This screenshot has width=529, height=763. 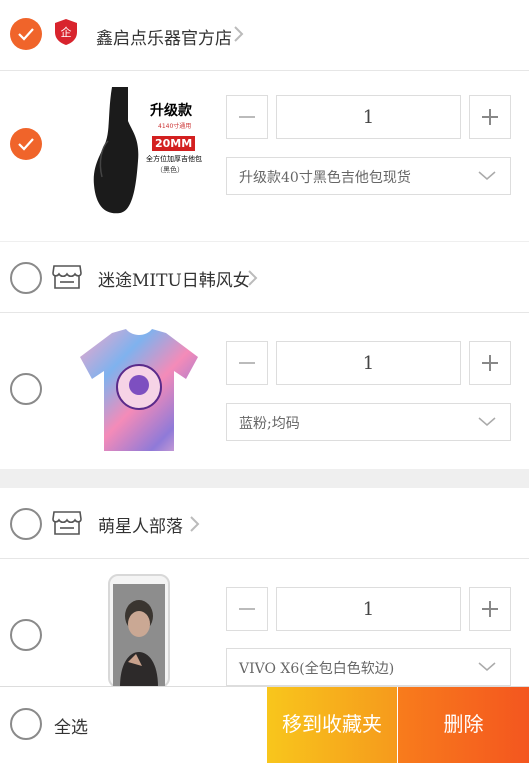 What do you see at coordinates (368, 422) in the screenshot?
I see `variant-selector: 蓝粉;均码` at bounding box center [368, 422].